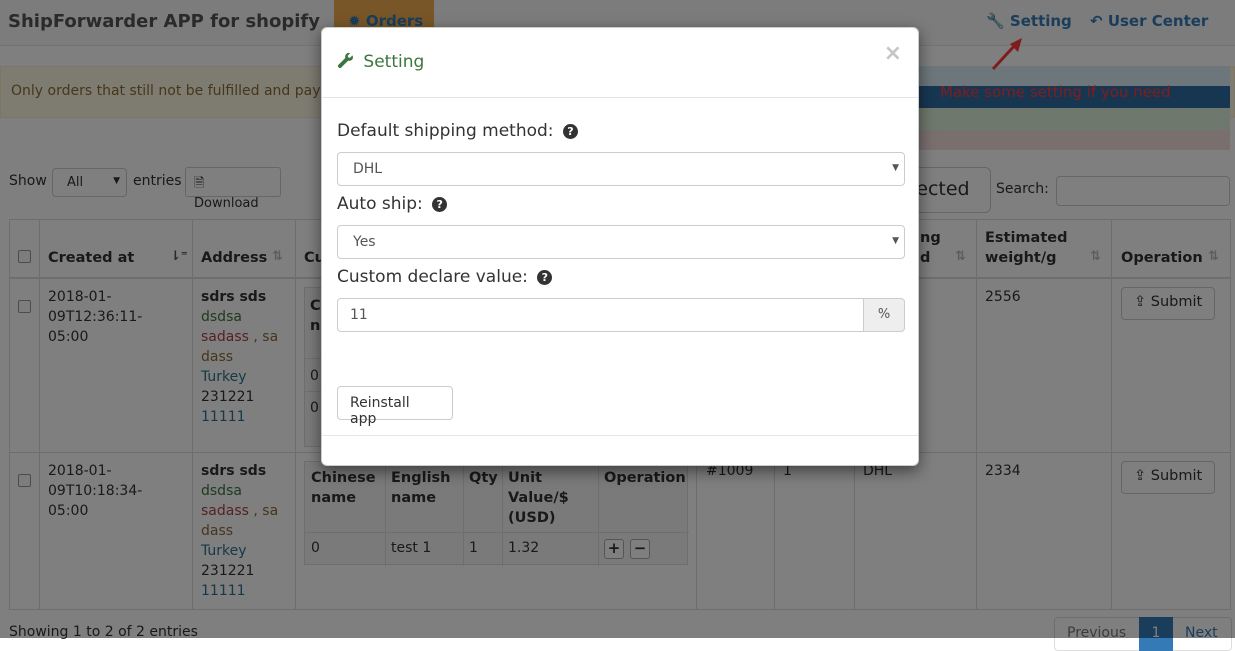  What do you see at coordinates (893, 53) in the screenshot?
I see `close-icon: ×` at bounding box center [893, 53].